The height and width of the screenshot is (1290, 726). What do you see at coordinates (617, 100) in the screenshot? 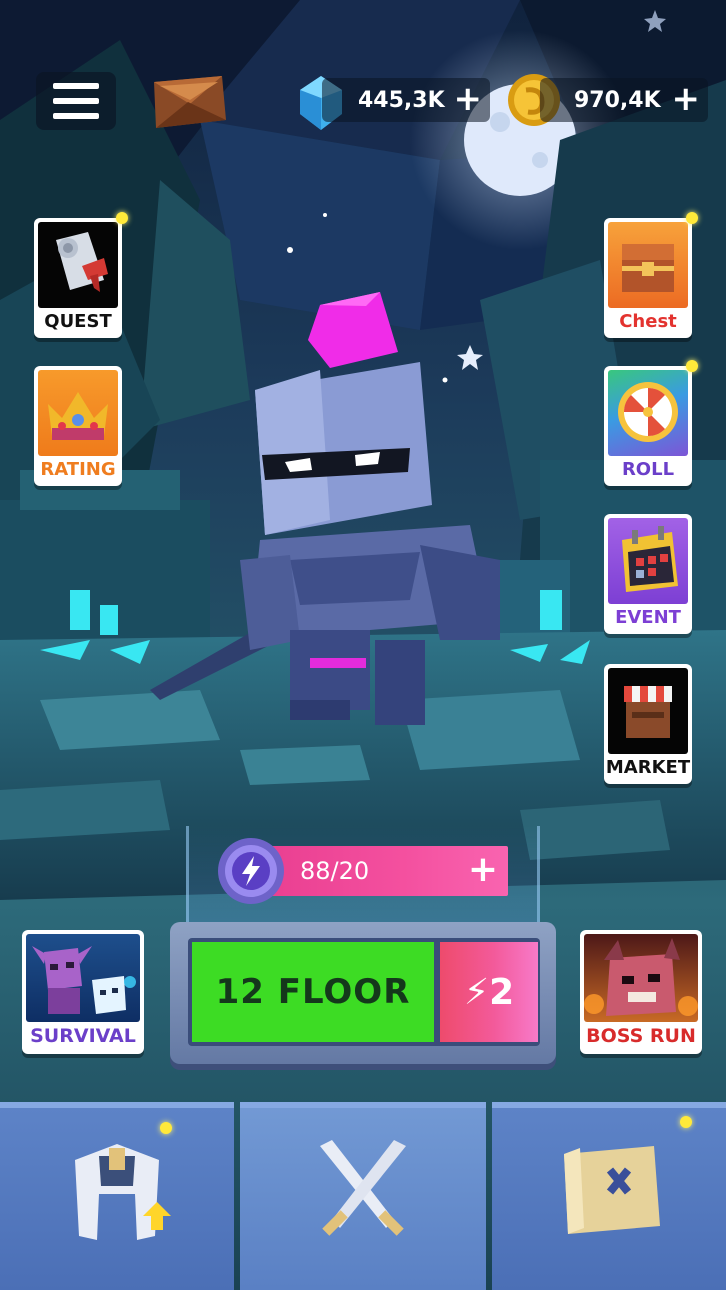
I see `coins-value: 970,4K` at bounding box center [617, 100].